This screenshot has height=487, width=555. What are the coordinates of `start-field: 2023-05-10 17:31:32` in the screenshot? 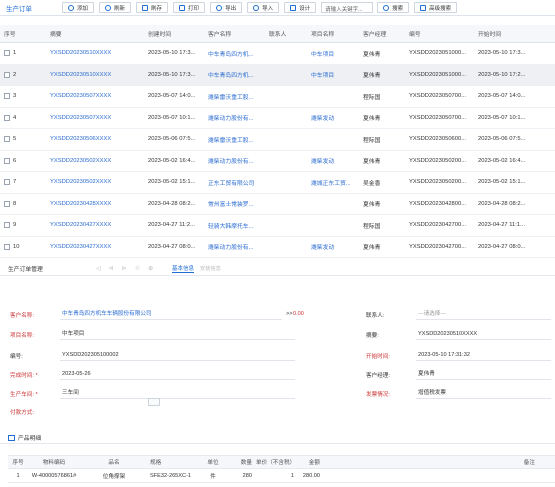 It's located at (483, 355).